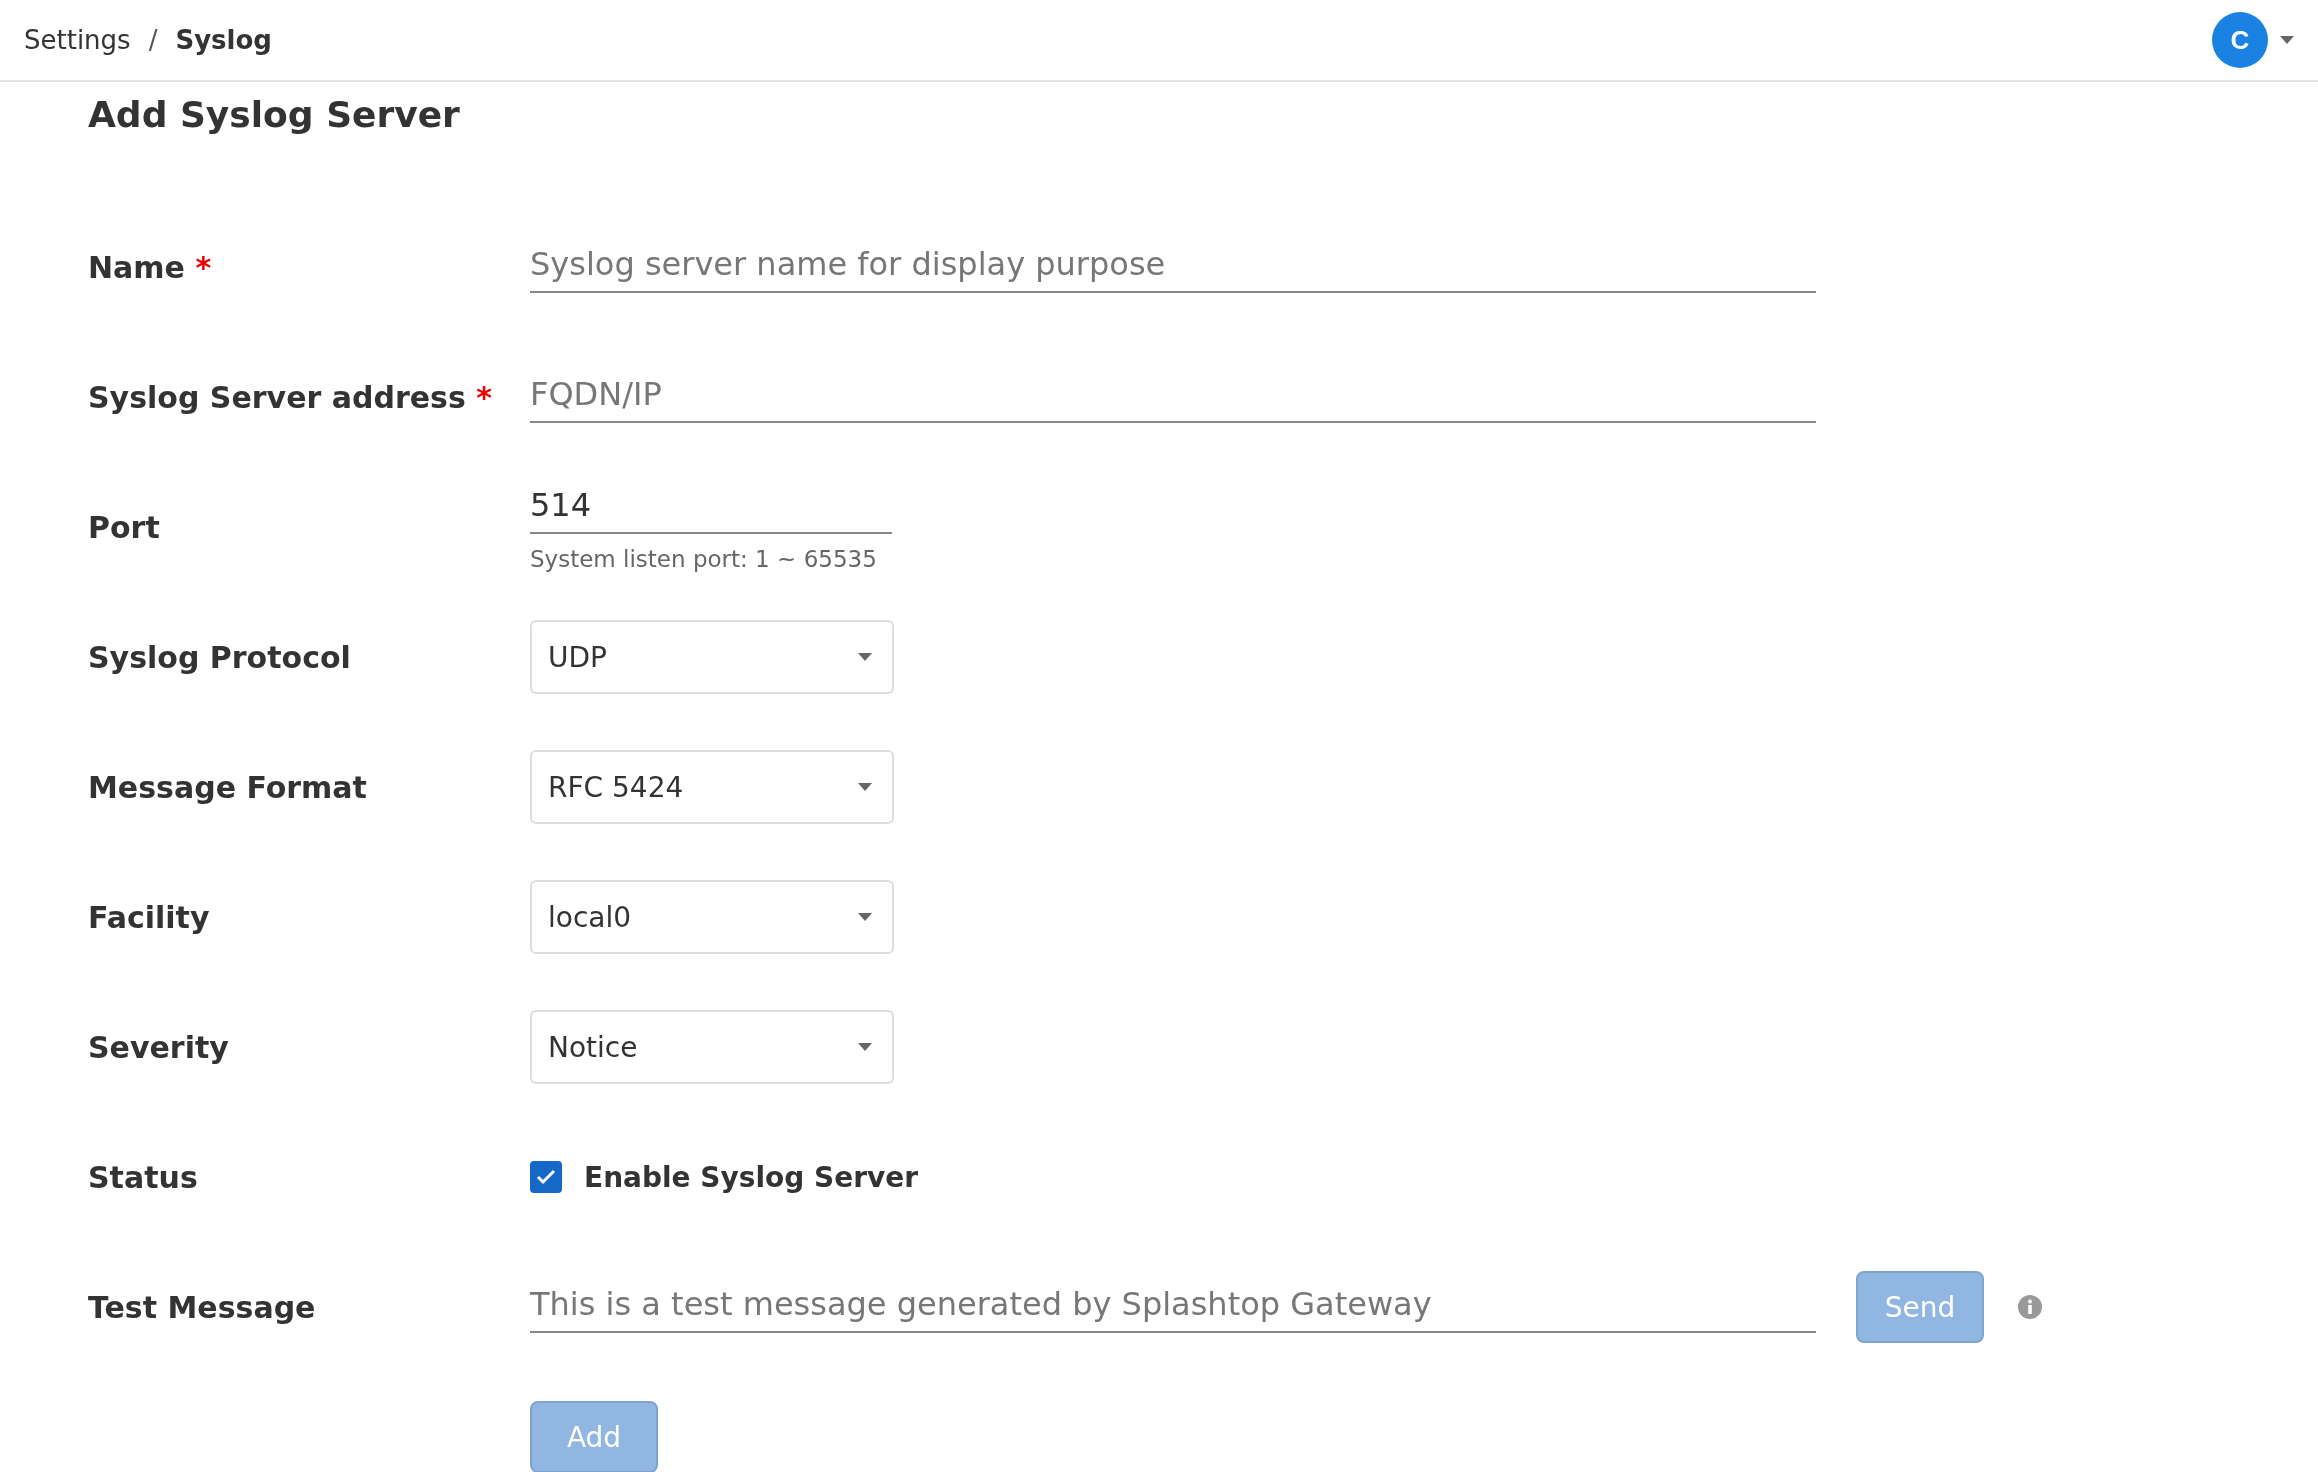 This screenshot has width=2318, height=1472. Describe the element at coordinates (150, 267) in the screenshot. I see `field-label: Name *` at that location.